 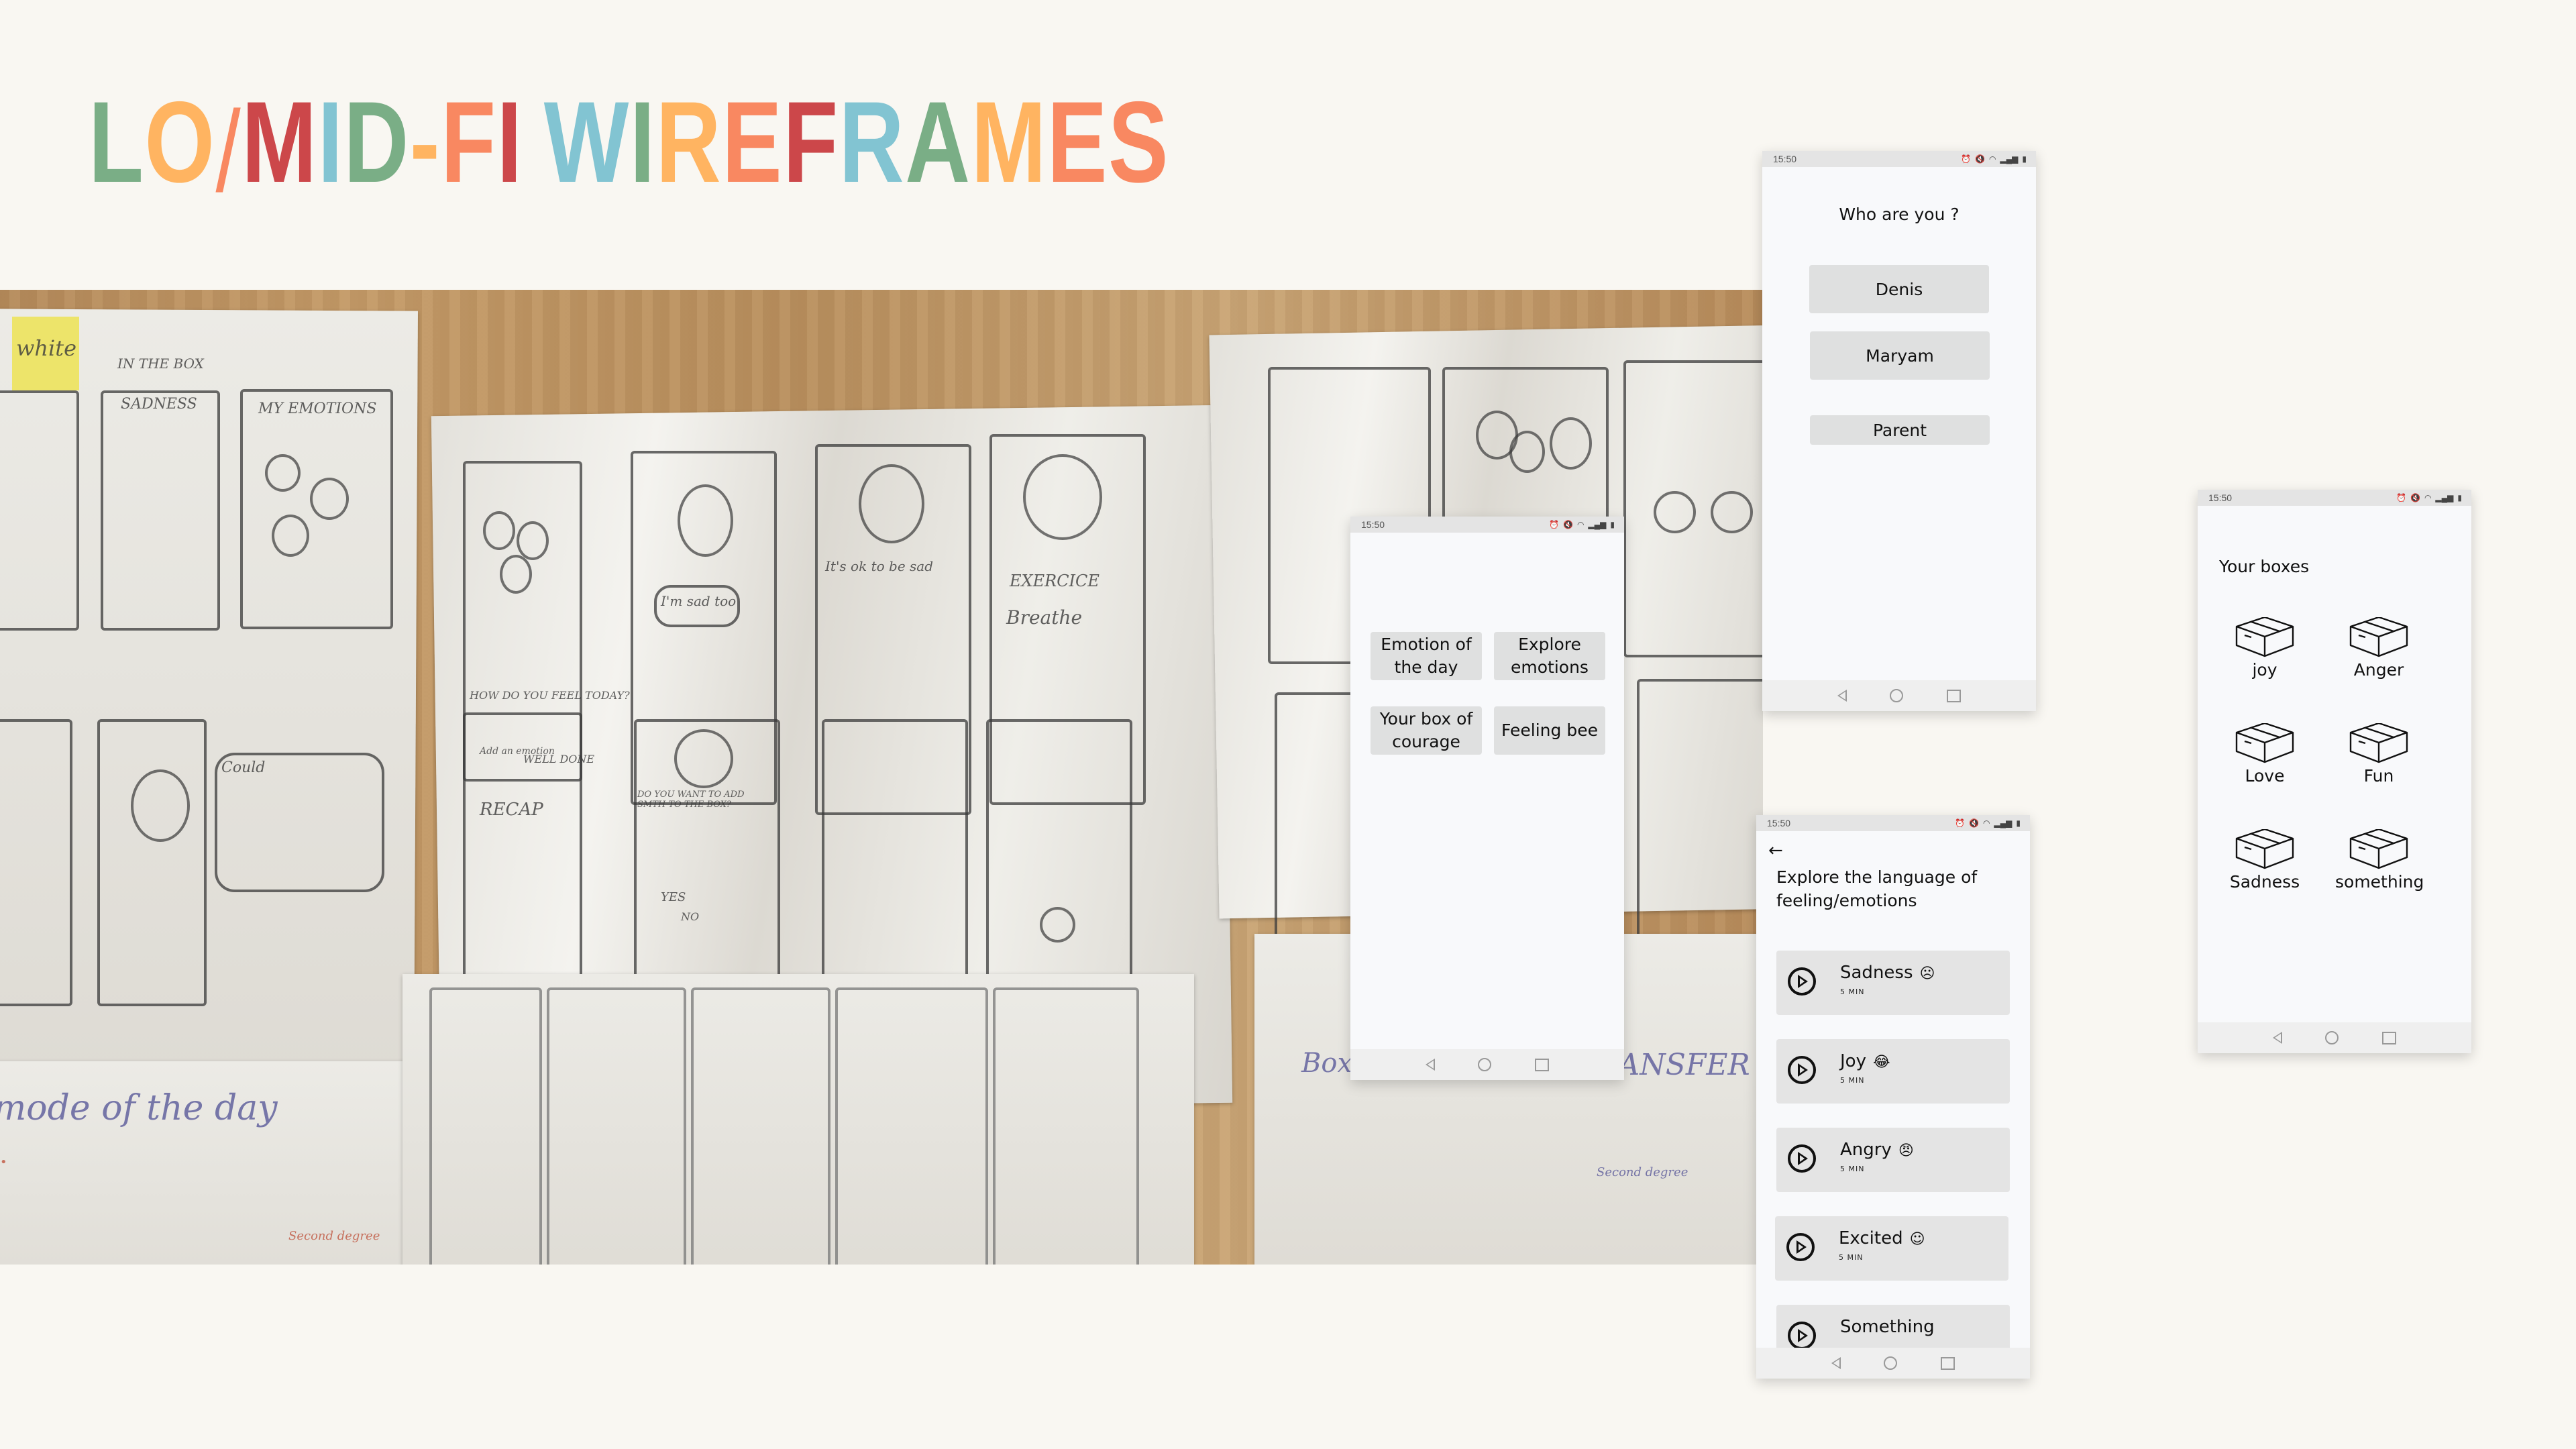 I want to click on back-arrow-icon: ←, so click(x=1775, y=851).